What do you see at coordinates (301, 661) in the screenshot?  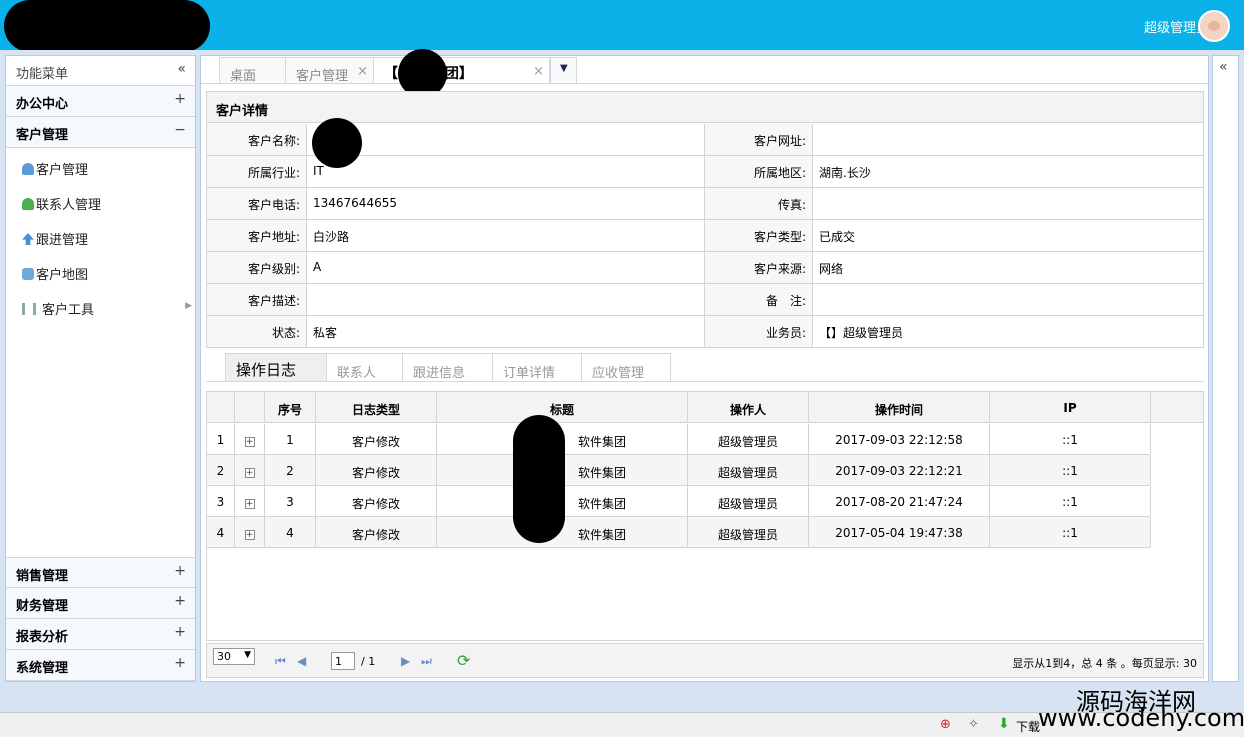 I see `prev-page-icon: ◀` at bounding box center [301, 661].